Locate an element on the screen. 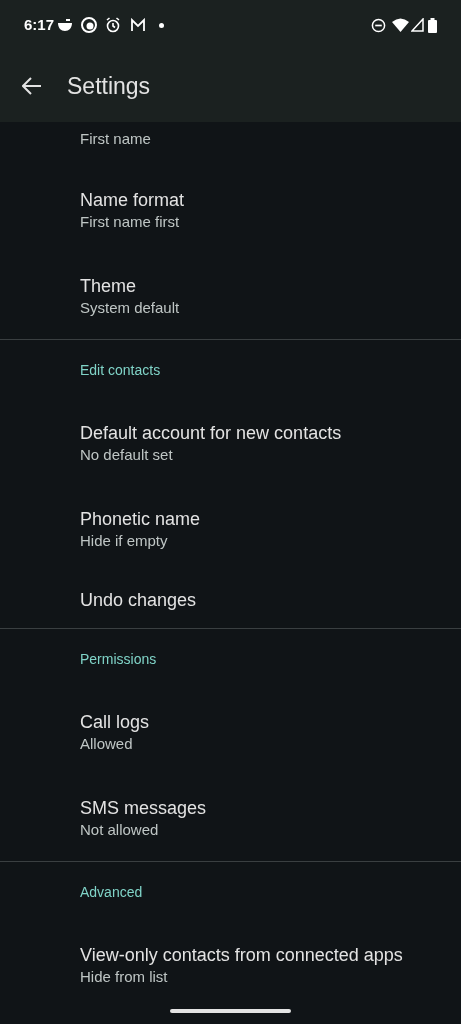 The height and width of the screenshot is (1024, 461). item-title: Phonetic name is located at coordinates (141, 519).